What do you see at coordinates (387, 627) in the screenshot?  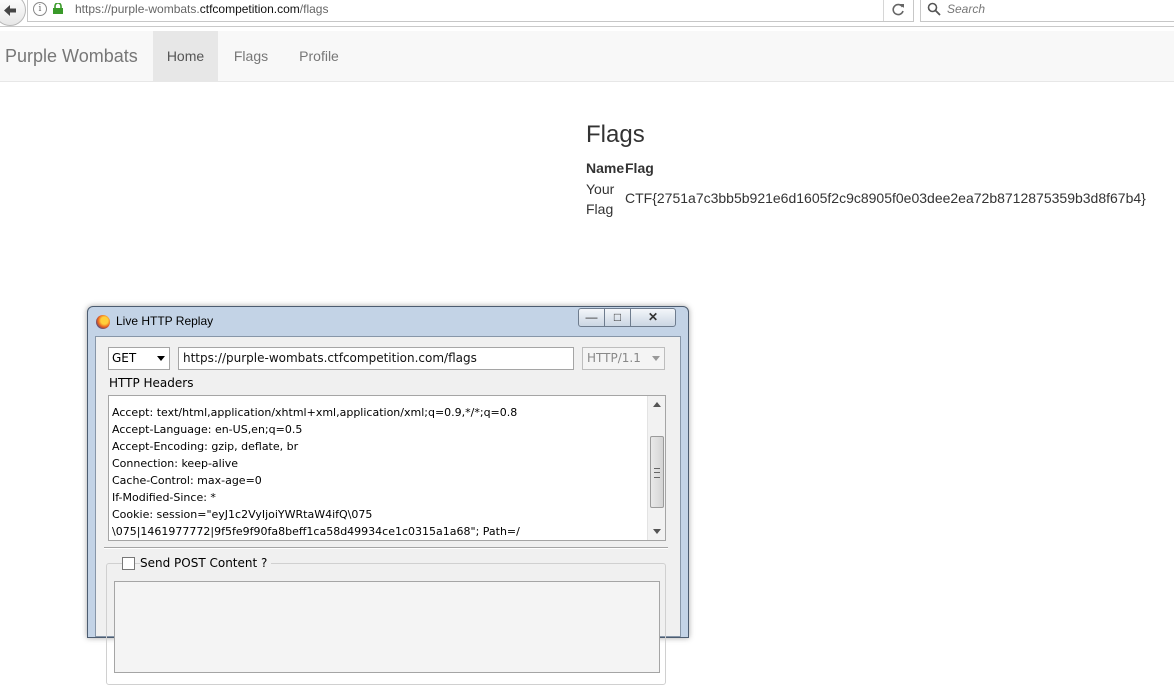 I see `post-content-textarea` at bounding box center [387, 627].